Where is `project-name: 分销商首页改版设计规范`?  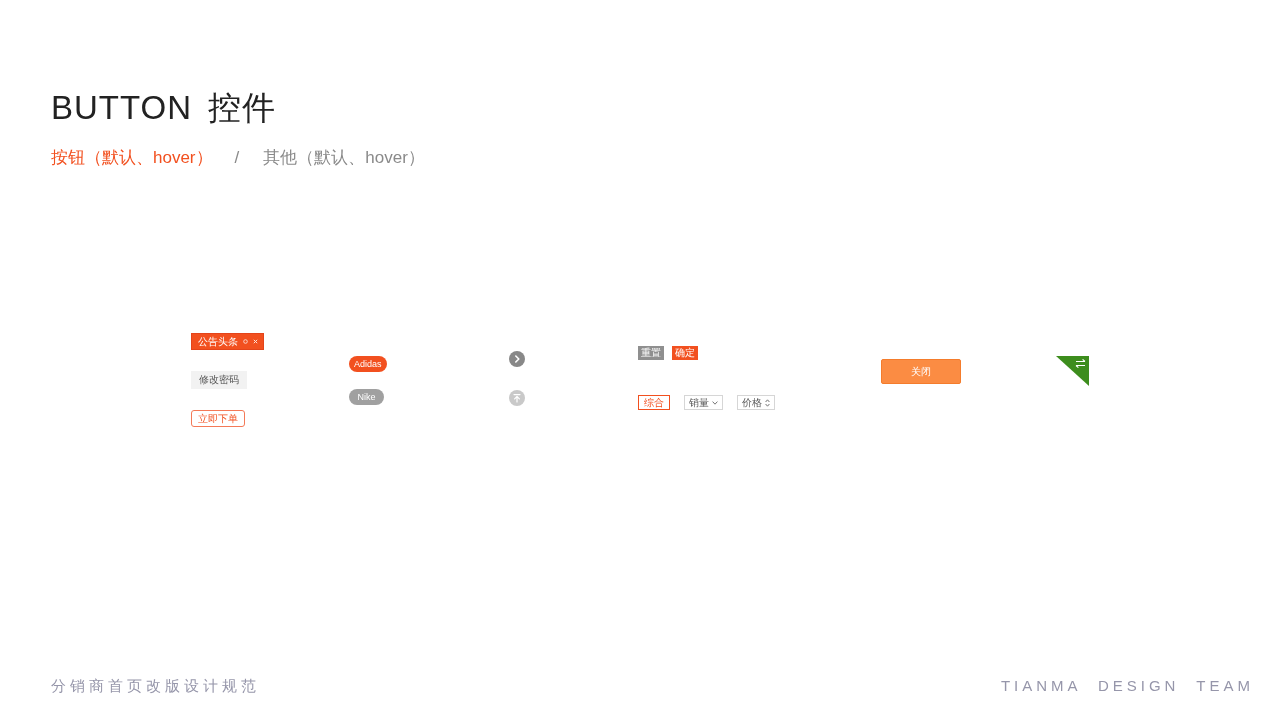 project-name: 分销商首页改版设计规范 is located at coordinates (155, 686).